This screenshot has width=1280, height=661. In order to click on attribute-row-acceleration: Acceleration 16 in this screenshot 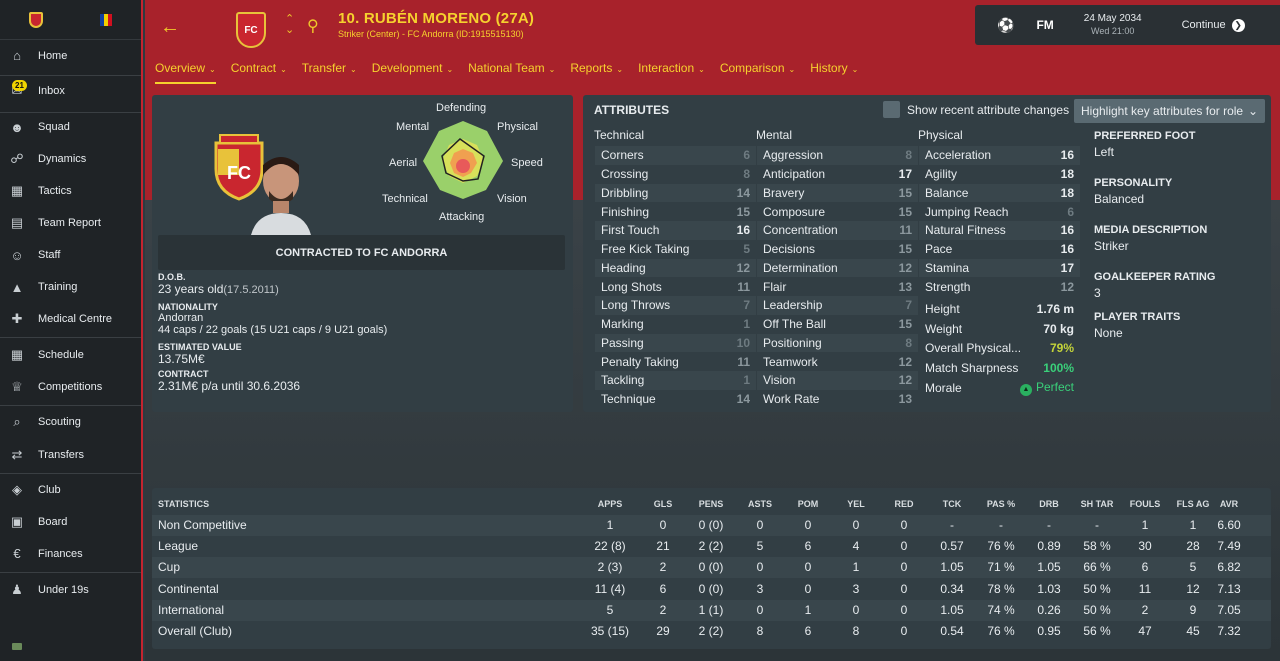, I will do `click(999, 155)`.